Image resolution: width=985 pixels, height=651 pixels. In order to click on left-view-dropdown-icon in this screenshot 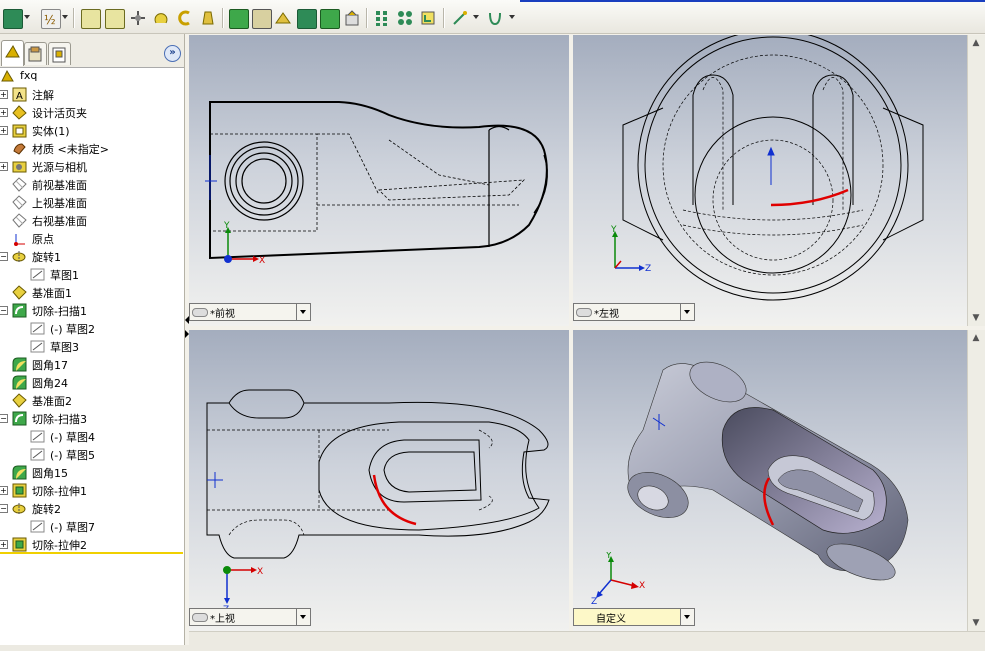, I will do `click(687, 312)`.